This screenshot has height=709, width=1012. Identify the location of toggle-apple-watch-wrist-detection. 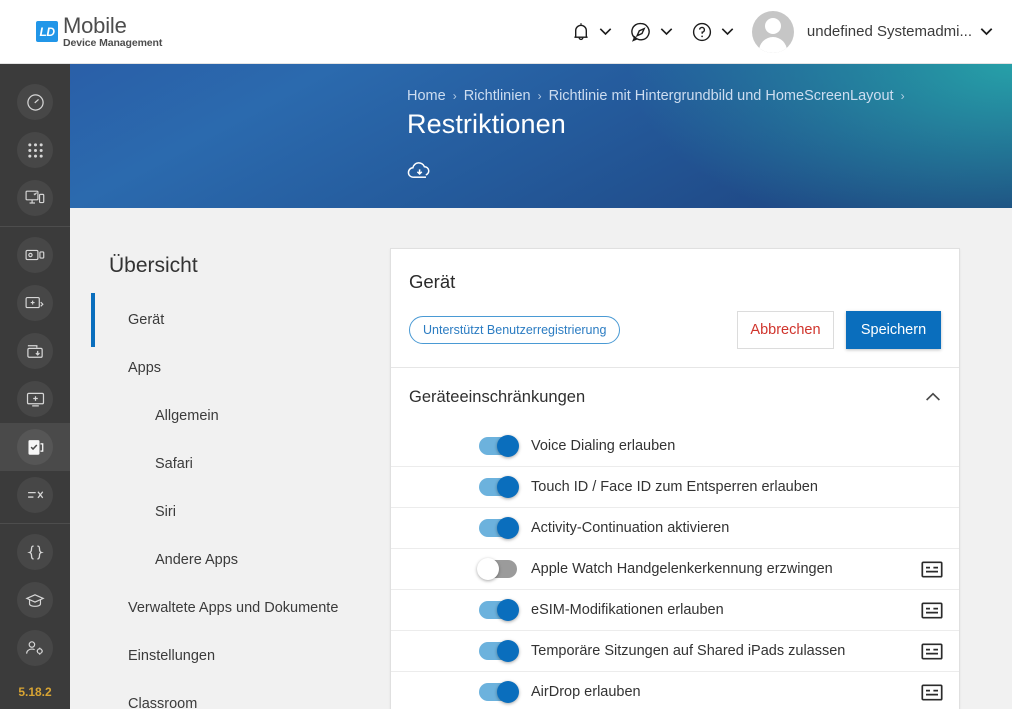
(497, 569).